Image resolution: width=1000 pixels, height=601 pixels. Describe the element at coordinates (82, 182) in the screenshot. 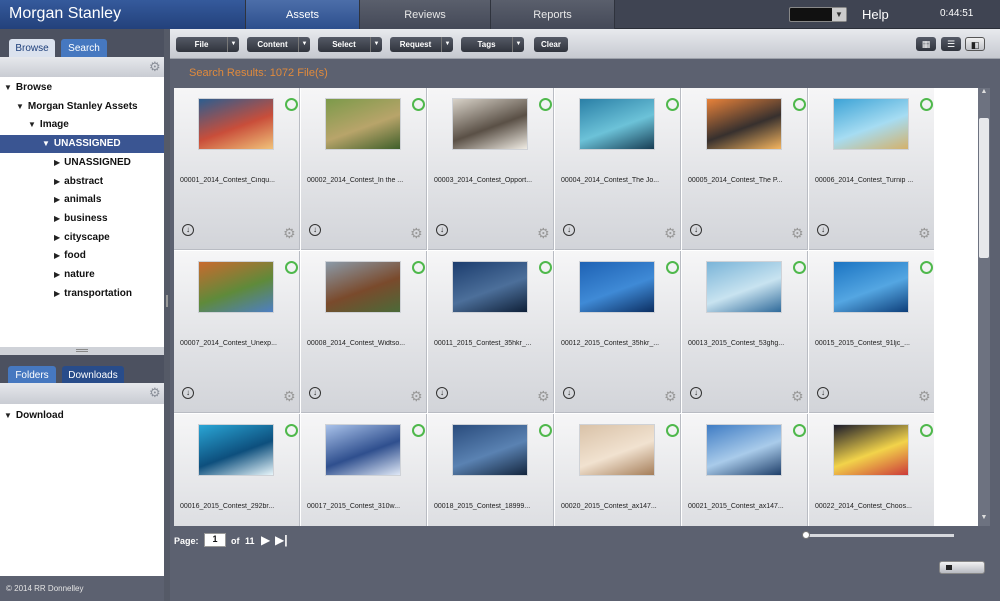

I see `tree-node: ▶ abstract` at that location.